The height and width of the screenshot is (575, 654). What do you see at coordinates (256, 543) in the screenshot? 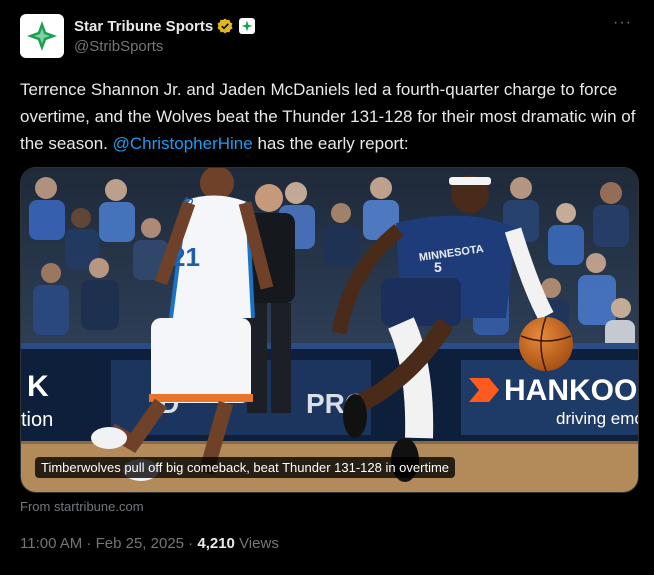
I see `views-label: Views` at bounding box center [256, 543].